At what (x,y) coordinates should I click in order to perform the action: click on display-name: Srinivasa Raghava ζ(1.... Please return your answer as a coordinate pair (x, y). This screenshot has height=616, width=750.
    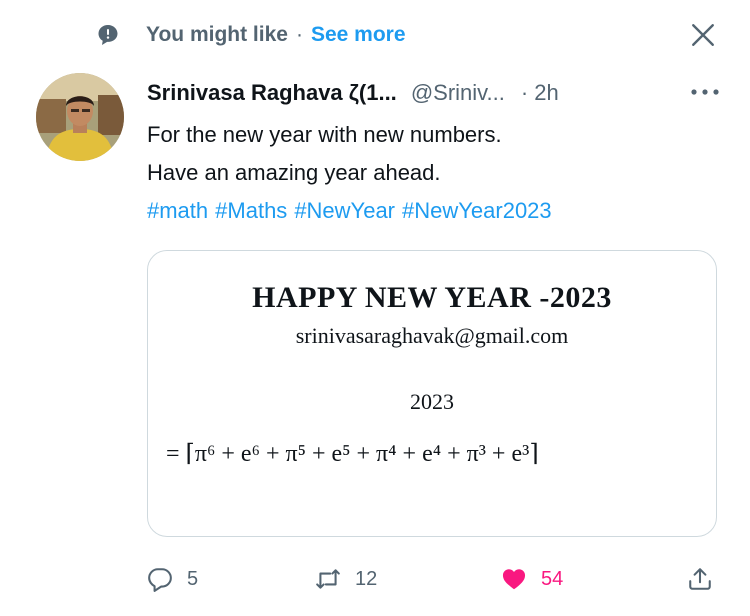
    Looking at the image, I should click on (272, 93).